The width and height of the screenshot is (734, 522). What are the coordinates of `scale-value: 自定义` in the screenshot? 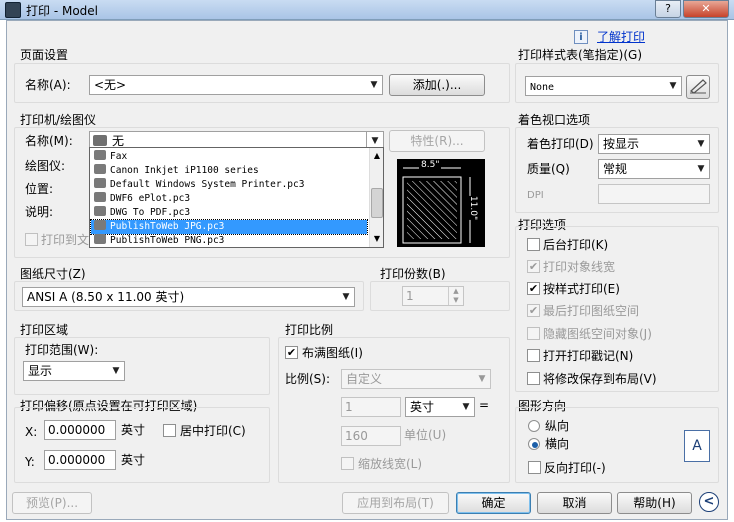 It's located at (364, 379).